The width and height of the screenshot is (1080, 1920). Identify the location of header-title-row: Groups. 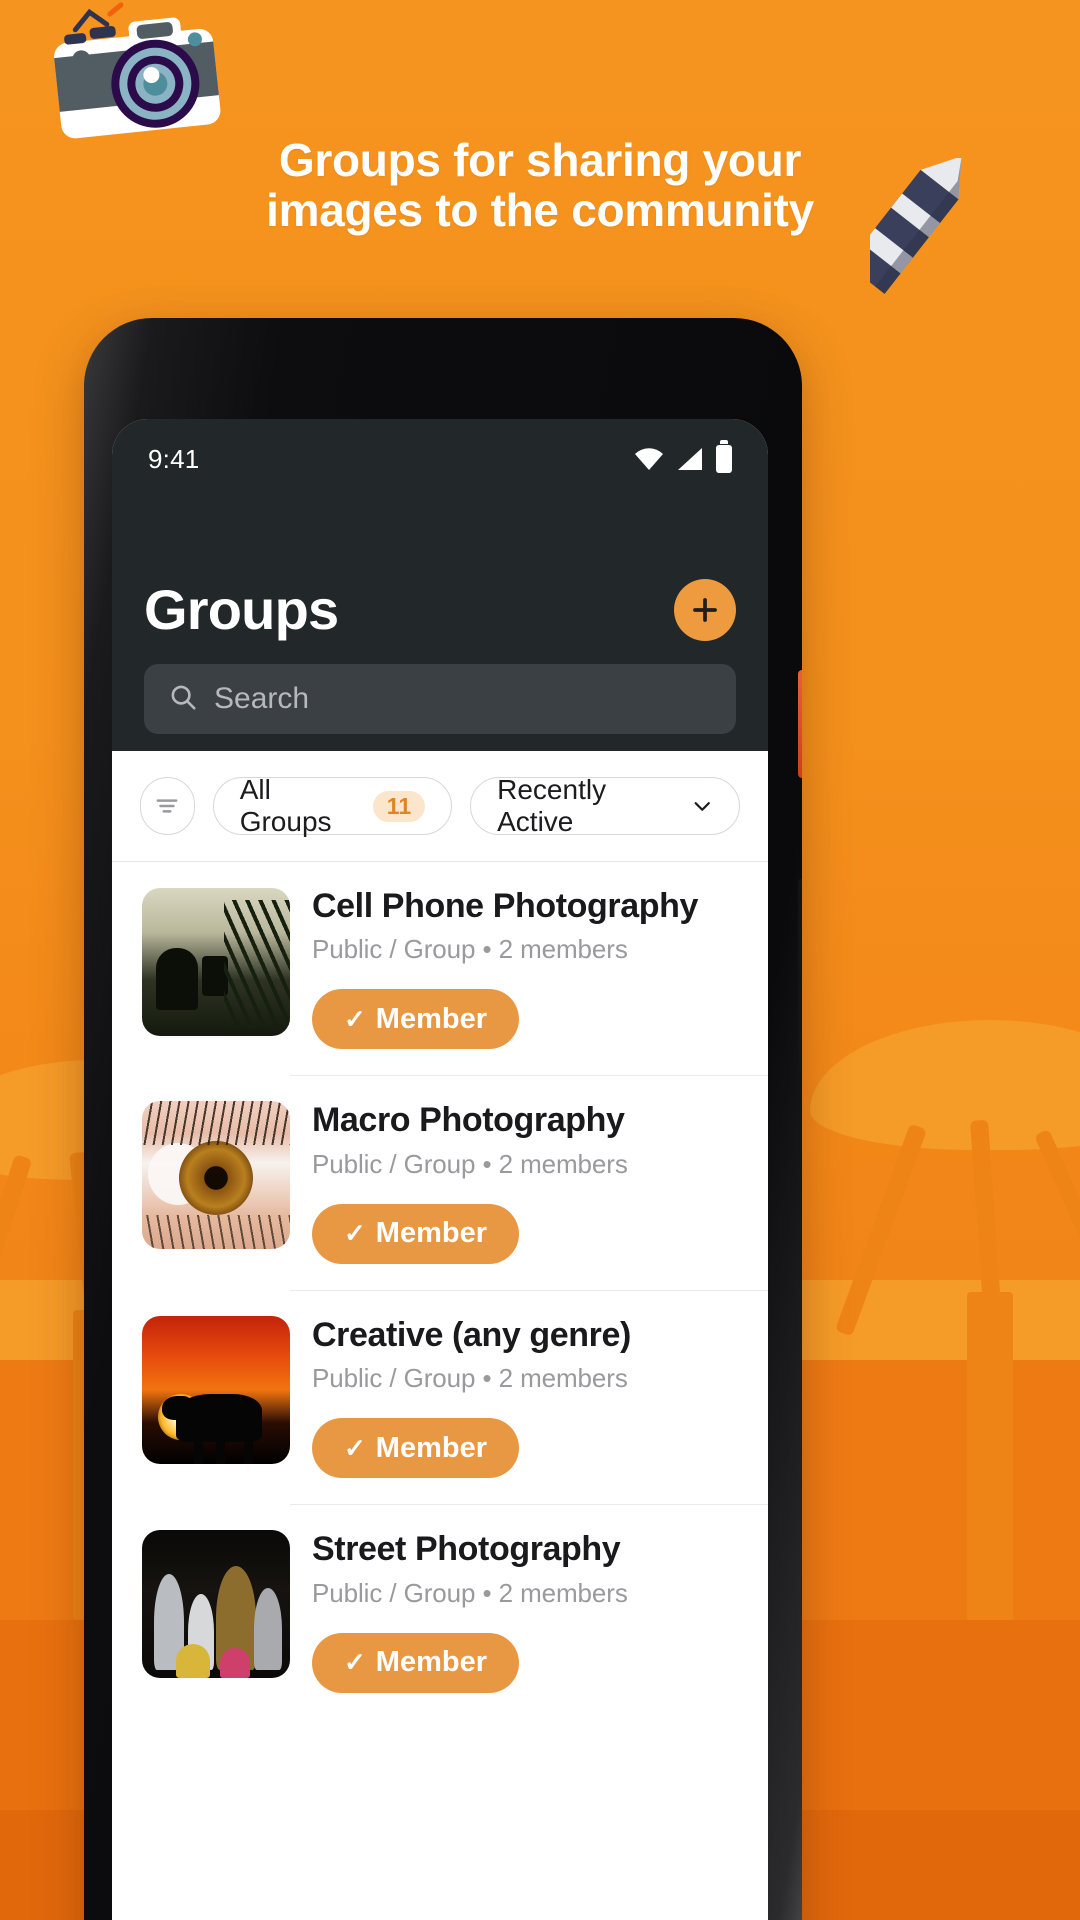
(440, 561).